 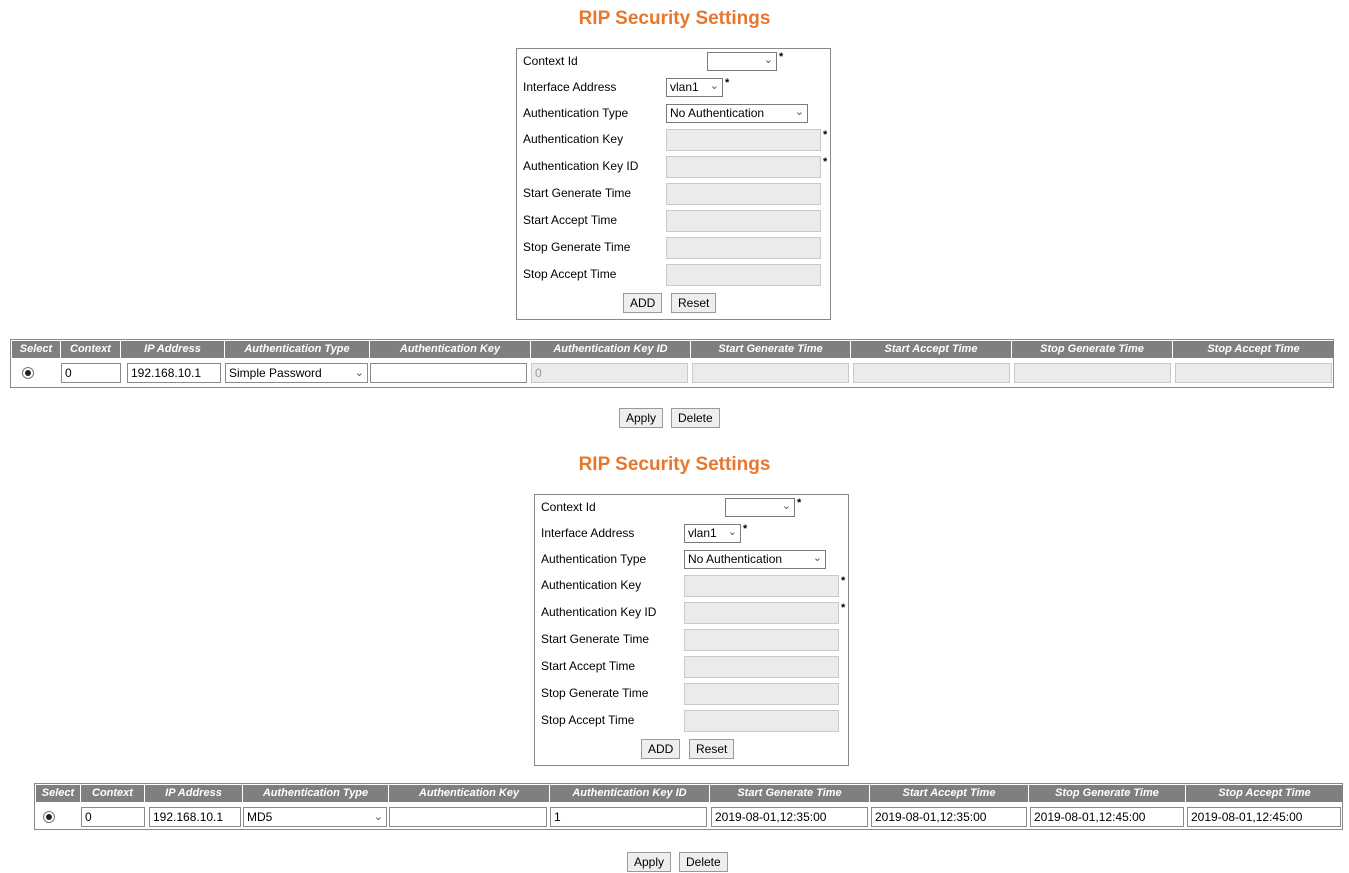 I want to click on header-stop-generate: Stop Generate Time, so click(x=1107, y=793).